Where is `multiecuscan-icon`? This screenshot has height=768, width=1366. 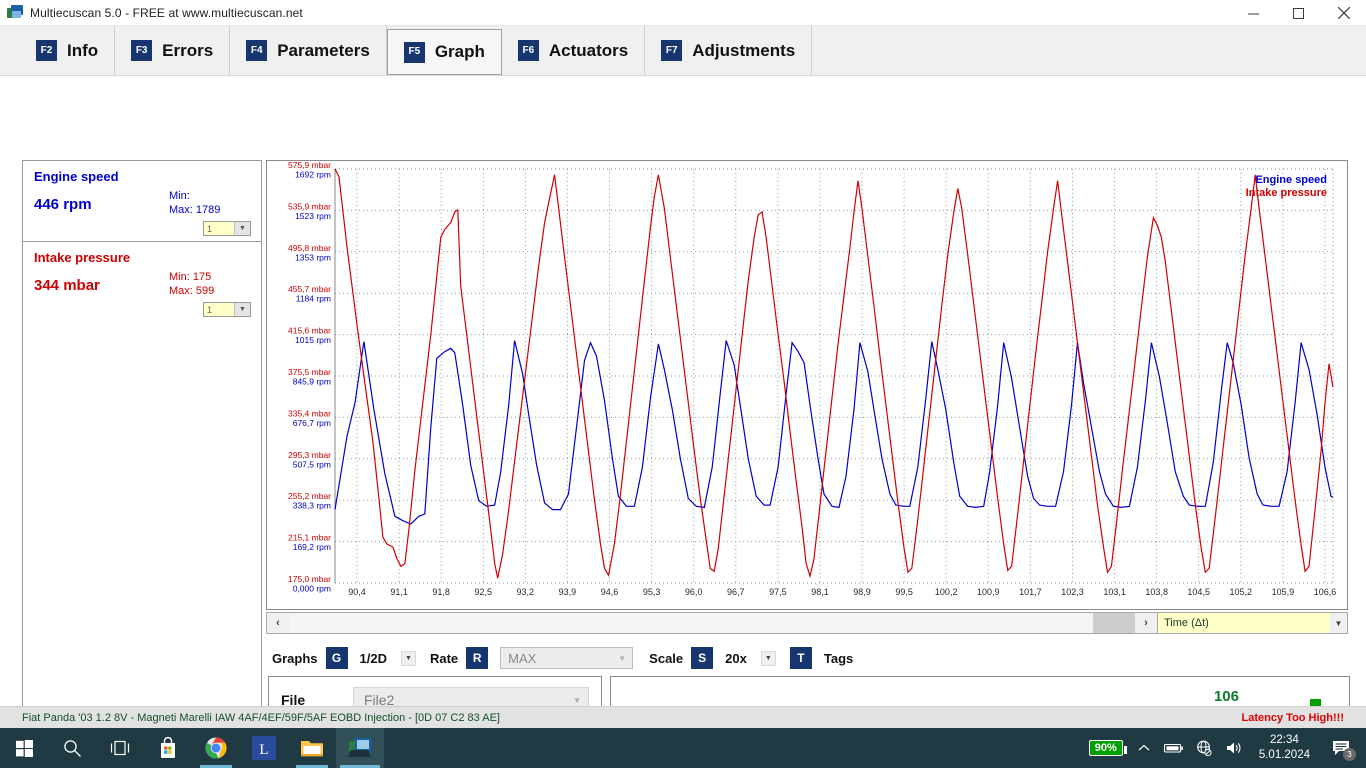 multiecuscan-icon is located at coordinates (359, 747).